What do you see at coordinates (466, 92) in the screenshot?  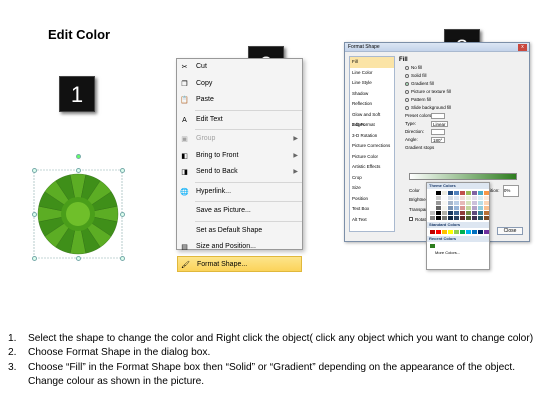 I see `fill-option: Picture or texture fill` at bounding box center [466, 92].